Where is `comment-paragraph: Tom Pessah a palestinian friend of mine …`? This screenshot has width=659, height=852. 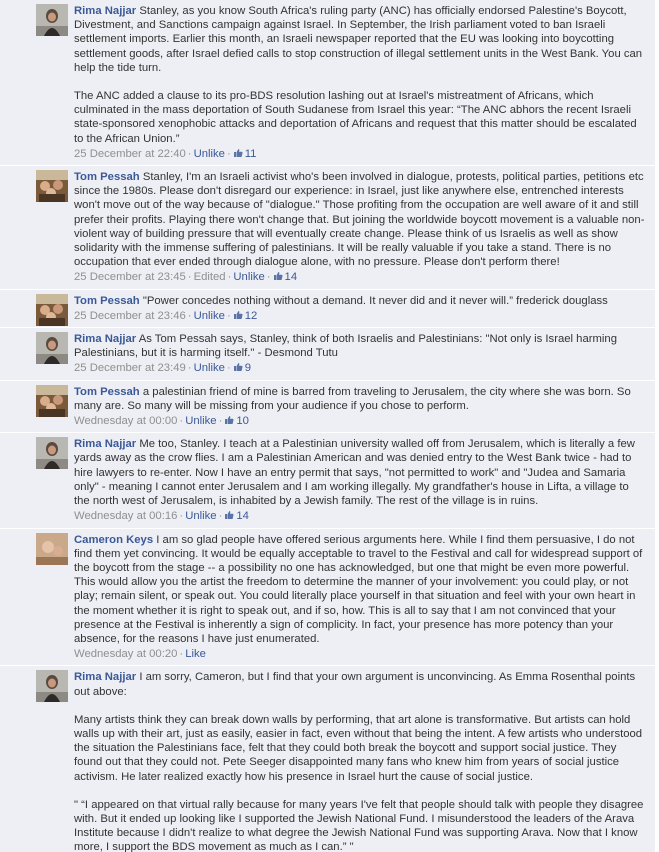
comment-paragraph: Tom Pessah a palestinian friend of mine … is located at coordinates (360, 399).